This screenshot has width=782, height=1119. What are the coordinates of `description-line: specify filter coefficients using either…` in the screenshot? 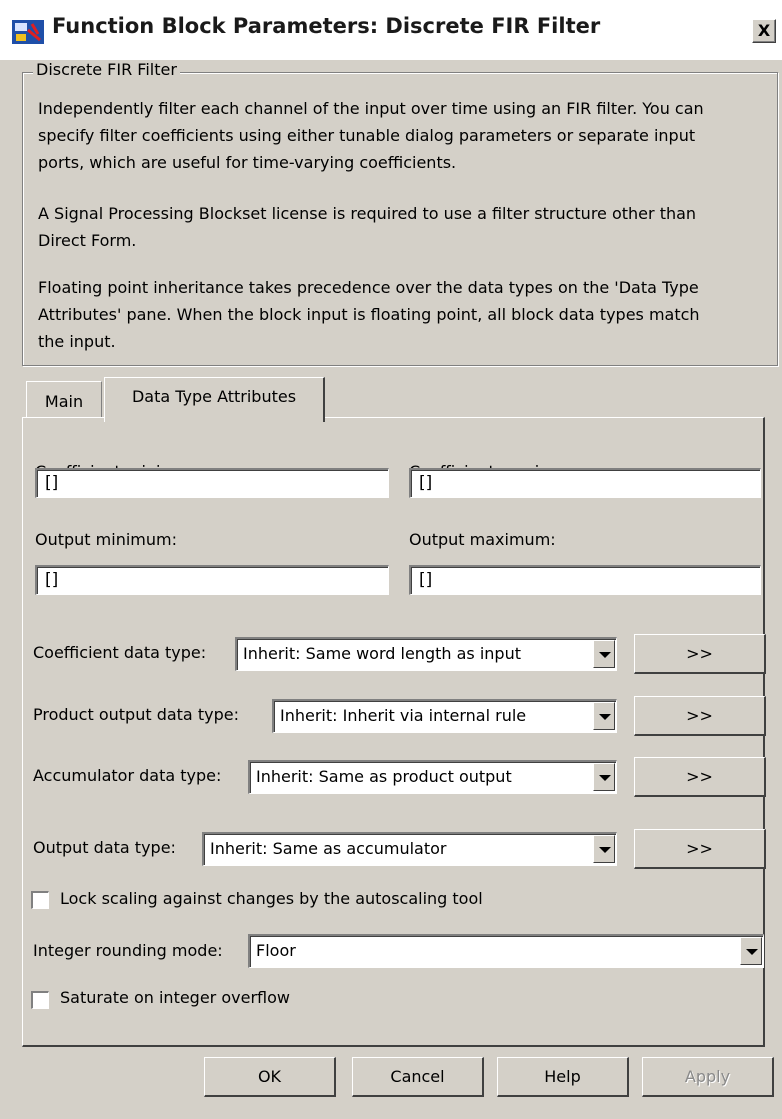 It's located at (367, 135).